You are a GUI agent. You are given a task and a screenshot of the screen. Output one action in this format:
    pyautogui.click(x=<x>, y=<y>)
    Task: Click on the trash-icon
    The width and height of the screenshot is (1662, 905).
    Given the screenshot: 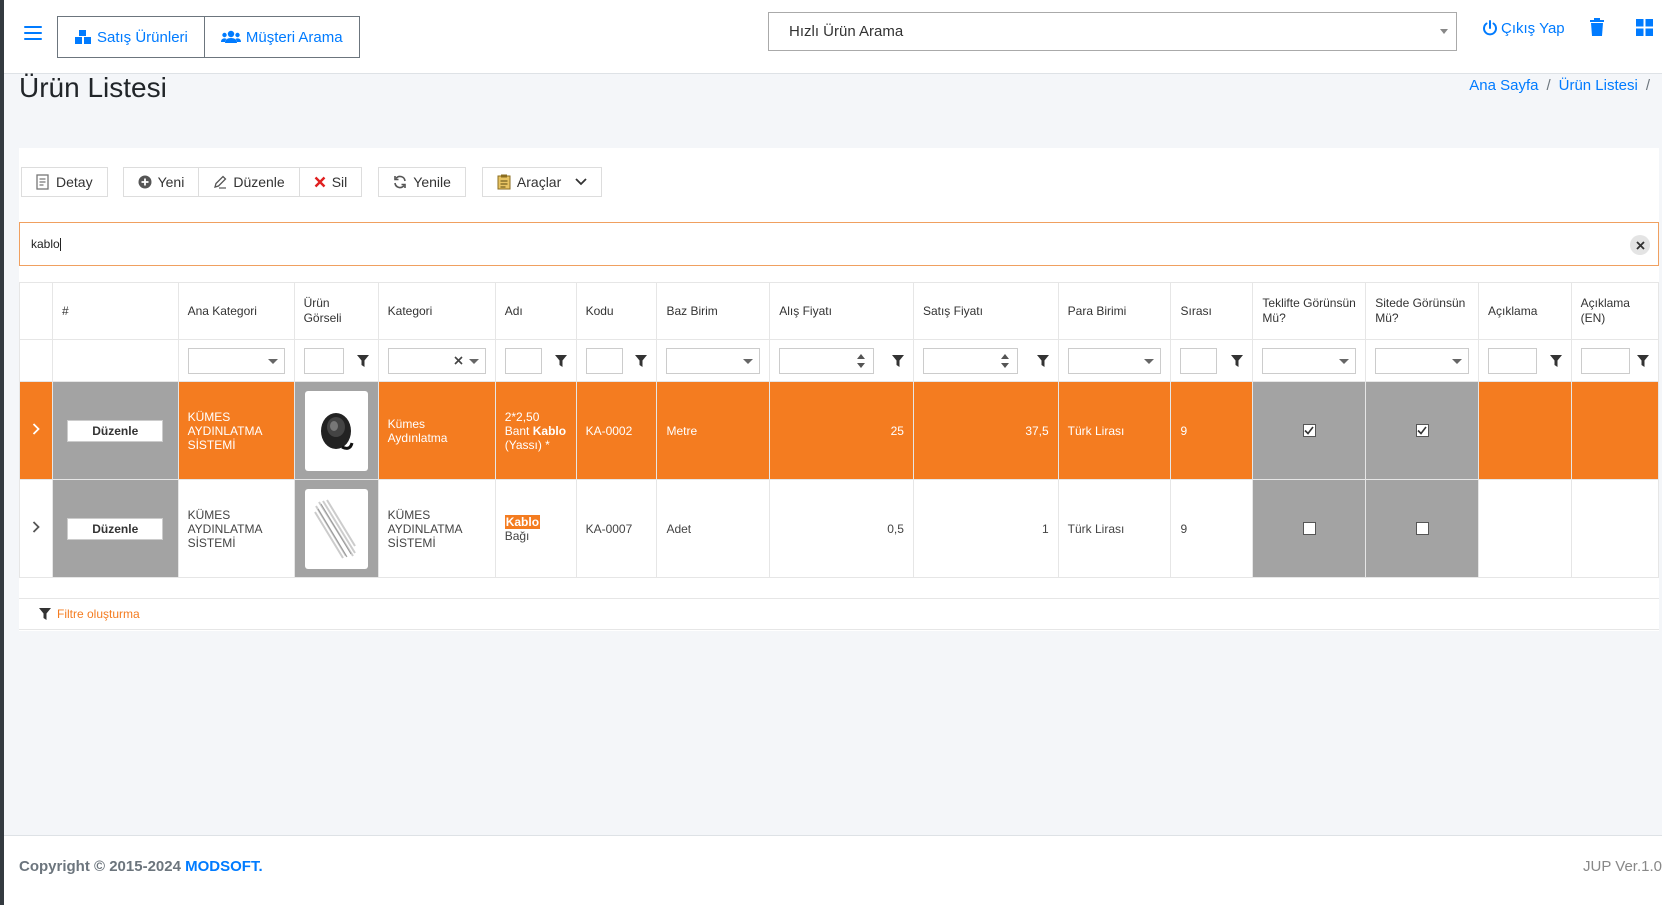 What is the action you would take?
    pyautogui.click(x=1597, y=29)
    